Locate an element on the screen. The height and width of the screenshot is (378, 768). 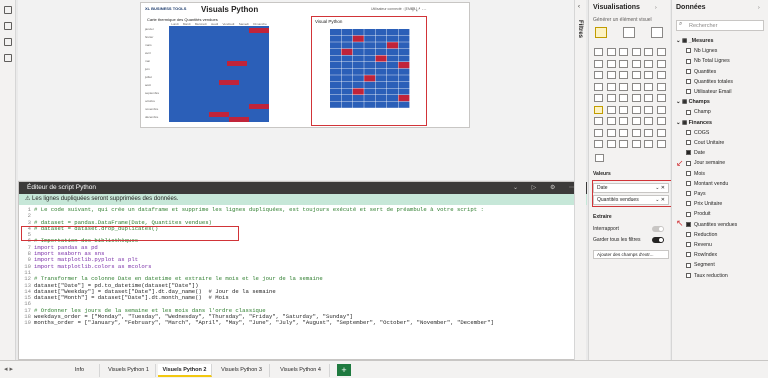
cross-report-toggle is located at coordinates (658, 229).